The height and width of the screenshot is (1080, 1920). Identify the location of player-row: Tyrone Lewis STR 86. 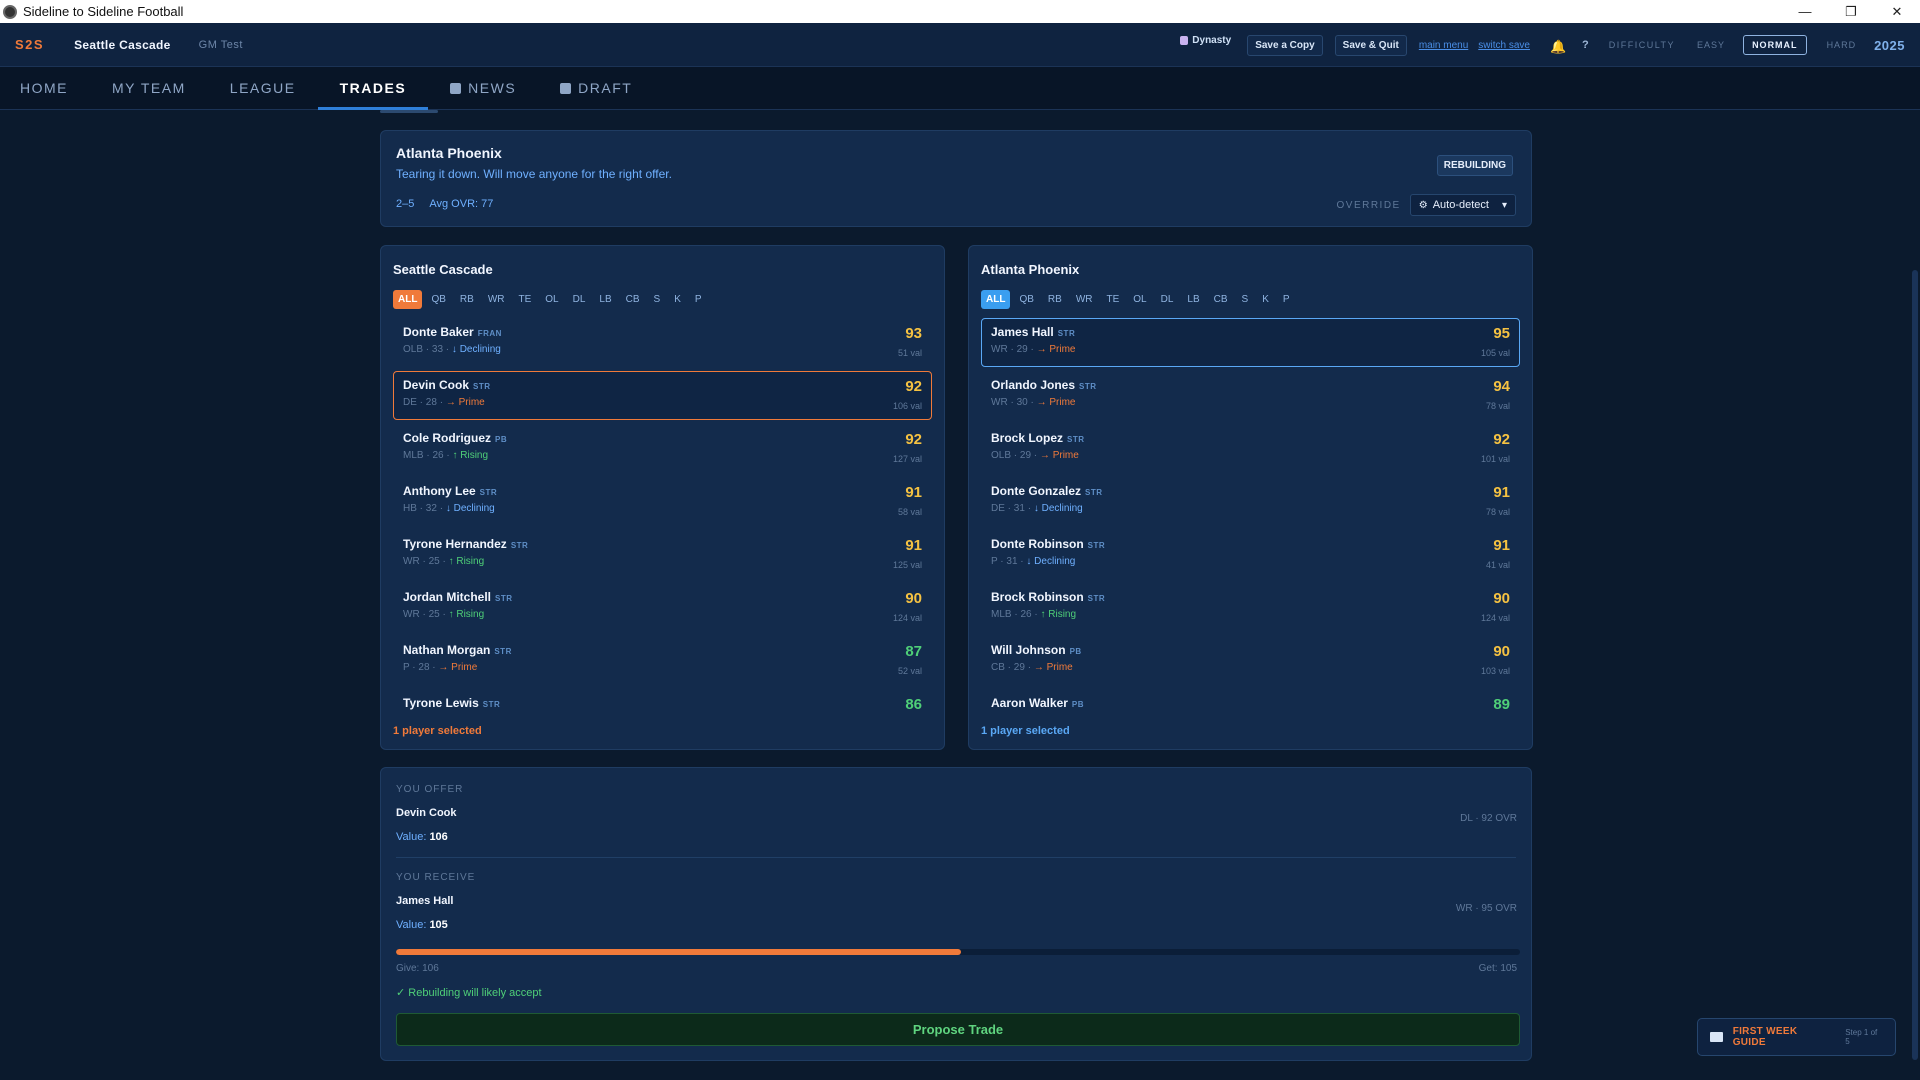
(662, 704).